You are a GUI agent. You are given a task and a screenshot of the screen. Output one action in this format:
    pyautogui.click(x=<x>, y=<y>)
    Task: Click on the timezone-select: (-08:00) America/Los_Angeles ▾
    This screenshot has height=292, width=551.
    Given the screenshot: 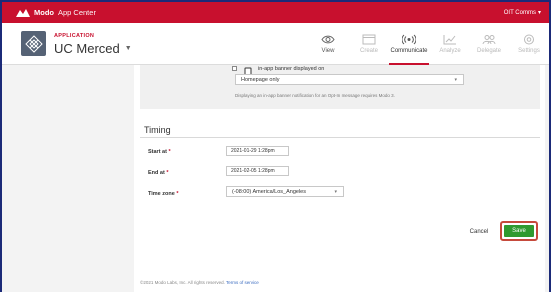 What is the action you would take?
    pyautogui.click(x=285, y=191)
    